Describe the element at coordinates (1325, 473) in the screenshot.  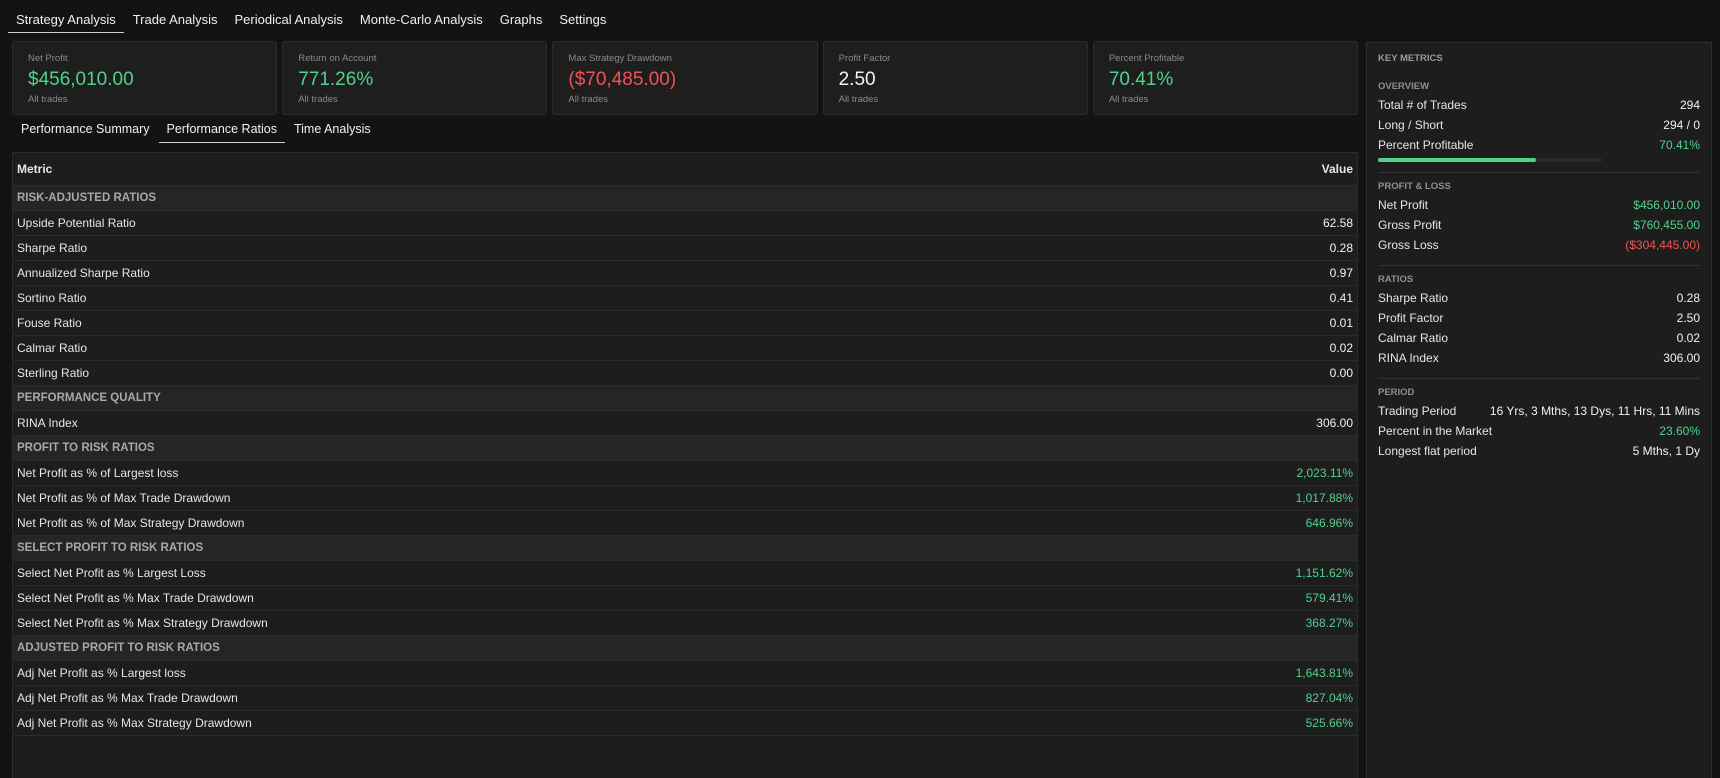
I see `metric-value: 2,023.11%` at that location.